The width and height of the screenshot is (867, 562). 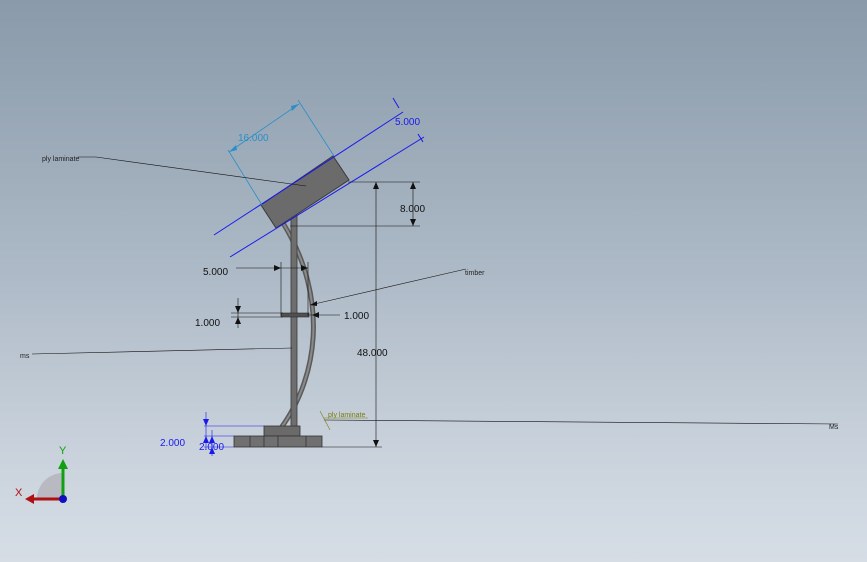 I want to click on dim-2-left-label: 2.000, so click(x=172, y=443).